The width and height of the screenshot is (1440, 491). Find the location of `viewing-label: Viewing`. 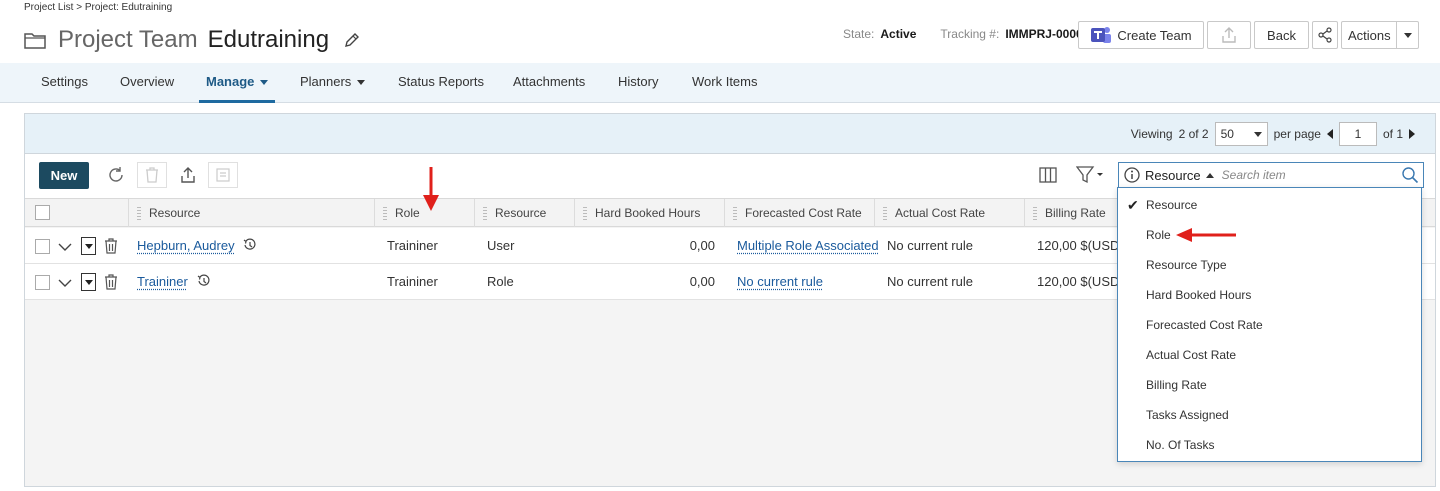

viewing-label: Viewing is located at coordinates (1151, 134).